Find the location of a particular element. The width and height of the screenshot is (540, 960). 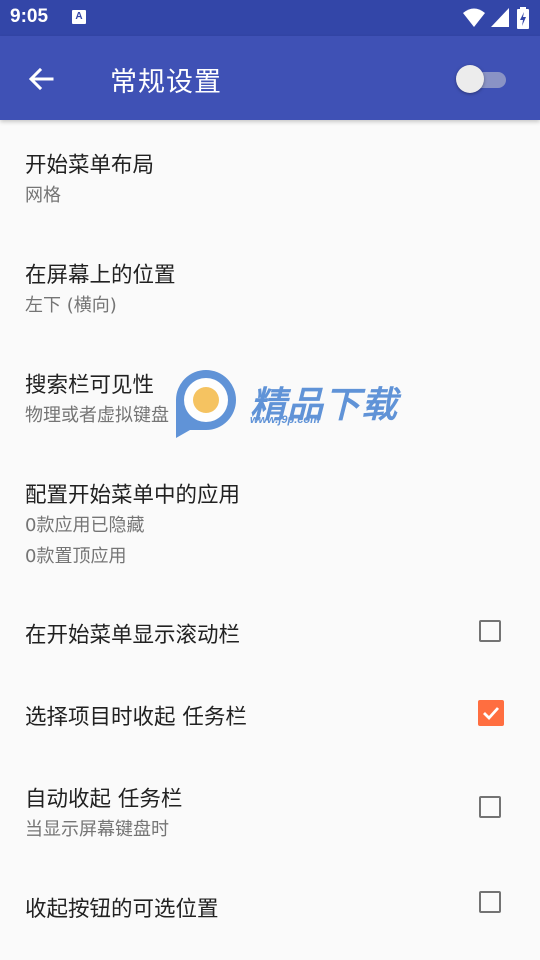

setting-title: 配置开始菜单中的应用 is located at coordinates (133, 495).